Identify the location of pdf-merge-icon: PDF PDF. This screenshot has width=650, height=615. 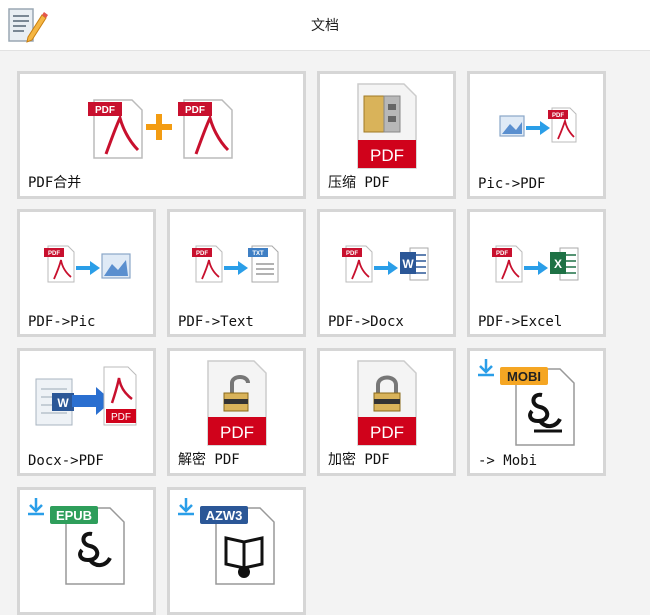
(160, 129).